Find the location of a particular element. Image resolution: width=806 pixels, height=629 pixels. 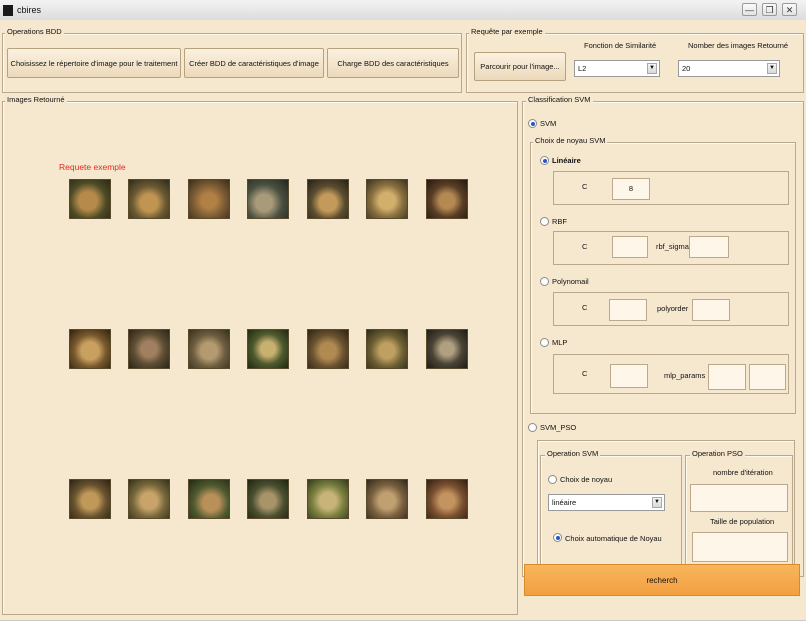

close-icon: ✕ is located at coordinates (789, 9).